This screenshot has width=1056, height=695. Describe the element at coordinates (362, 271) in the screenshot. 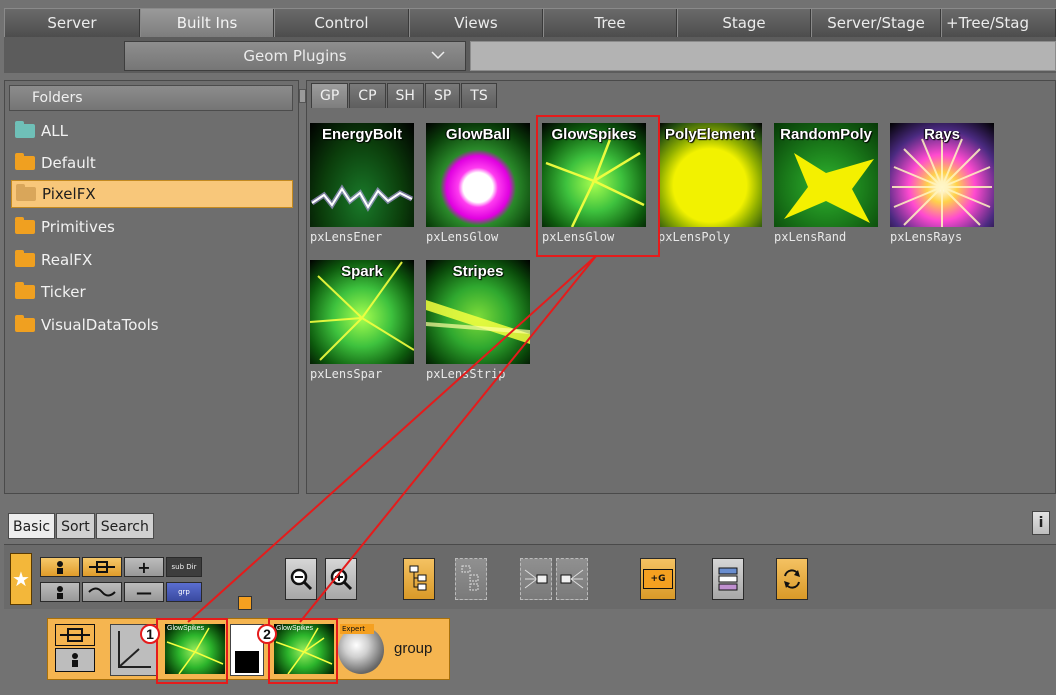

I see `spark-title: Spark` at that location.